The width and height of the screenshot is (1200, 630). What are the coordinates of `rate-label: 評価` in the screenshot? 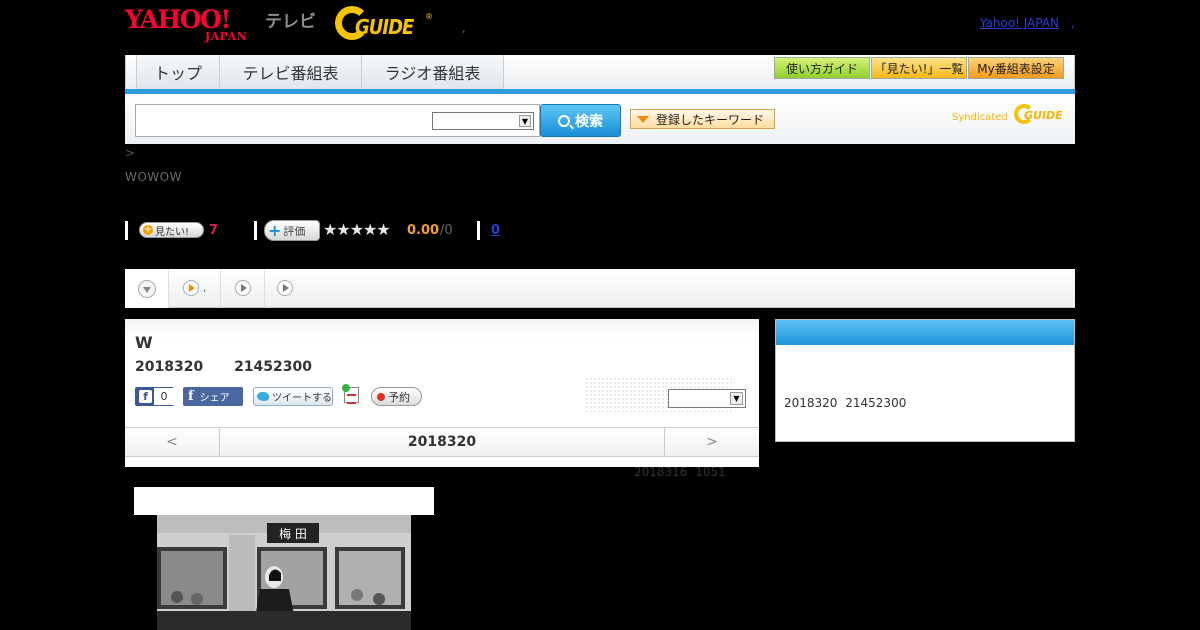 It's located at (294, 231).